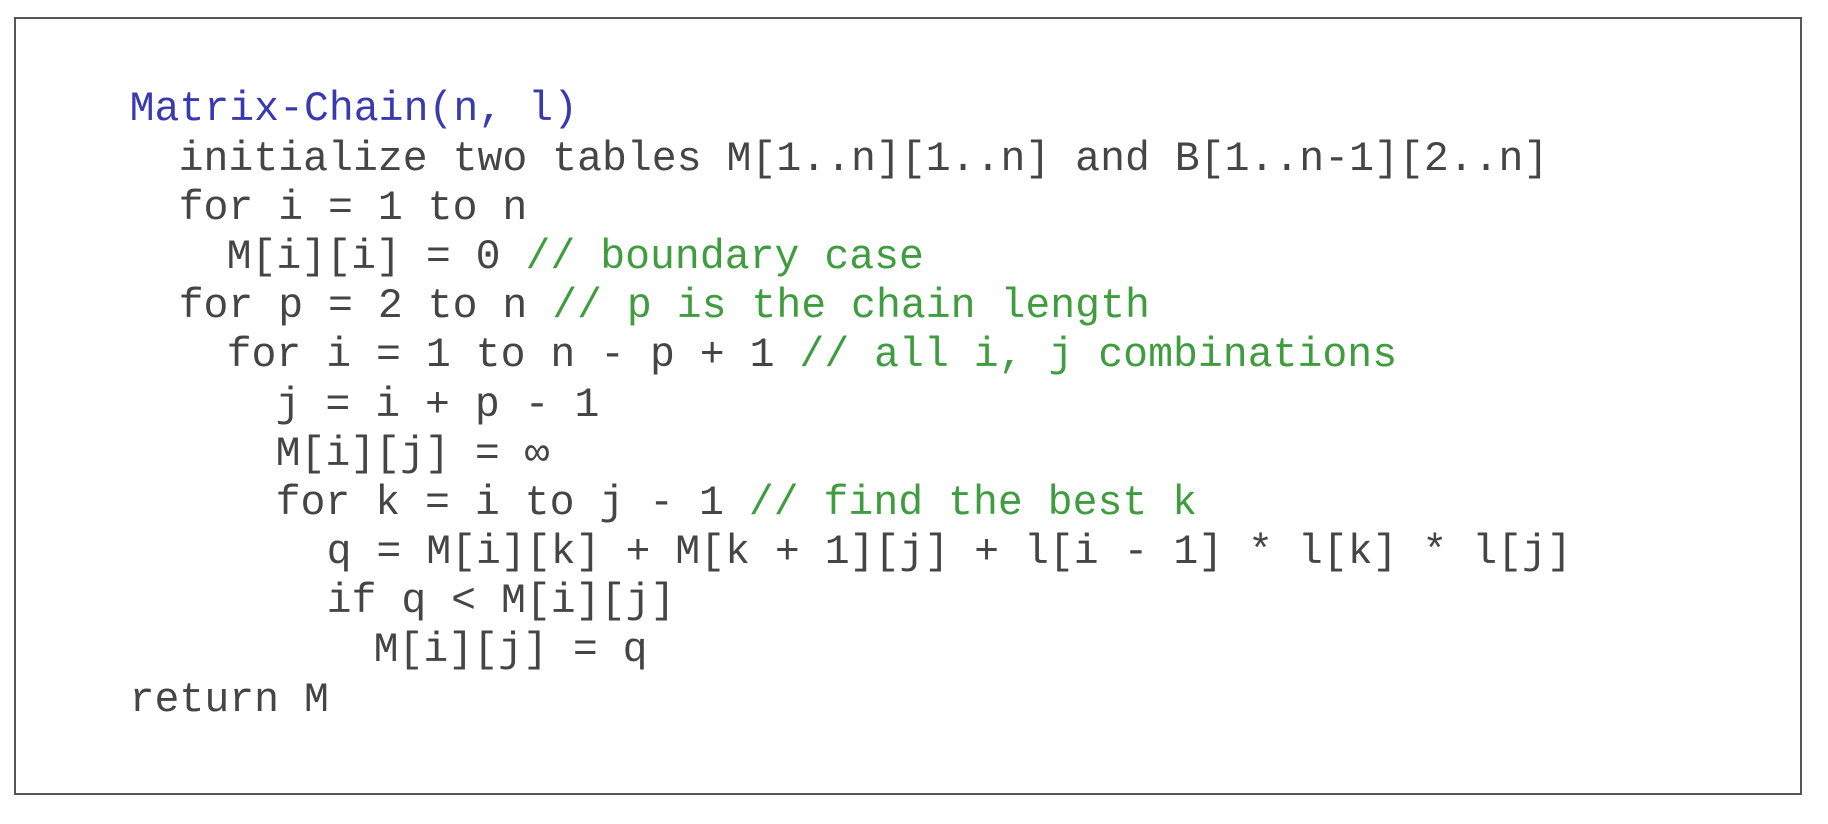  Describe the element at coordinates (1098, 355) in the screenshot. I see `code-comment: // all i, j combinations` at that location.